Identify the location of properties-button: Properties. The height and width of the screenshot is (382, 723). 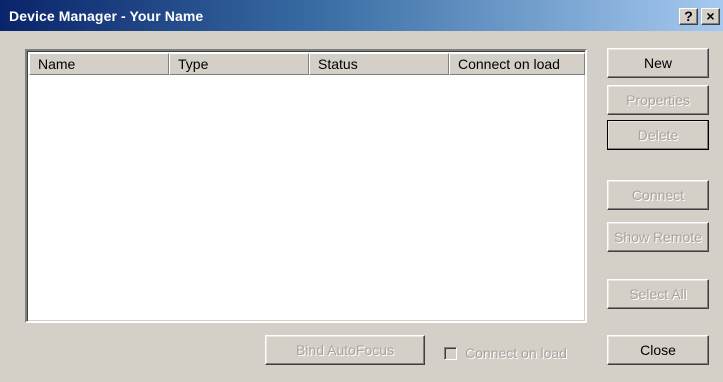
(658, 100).